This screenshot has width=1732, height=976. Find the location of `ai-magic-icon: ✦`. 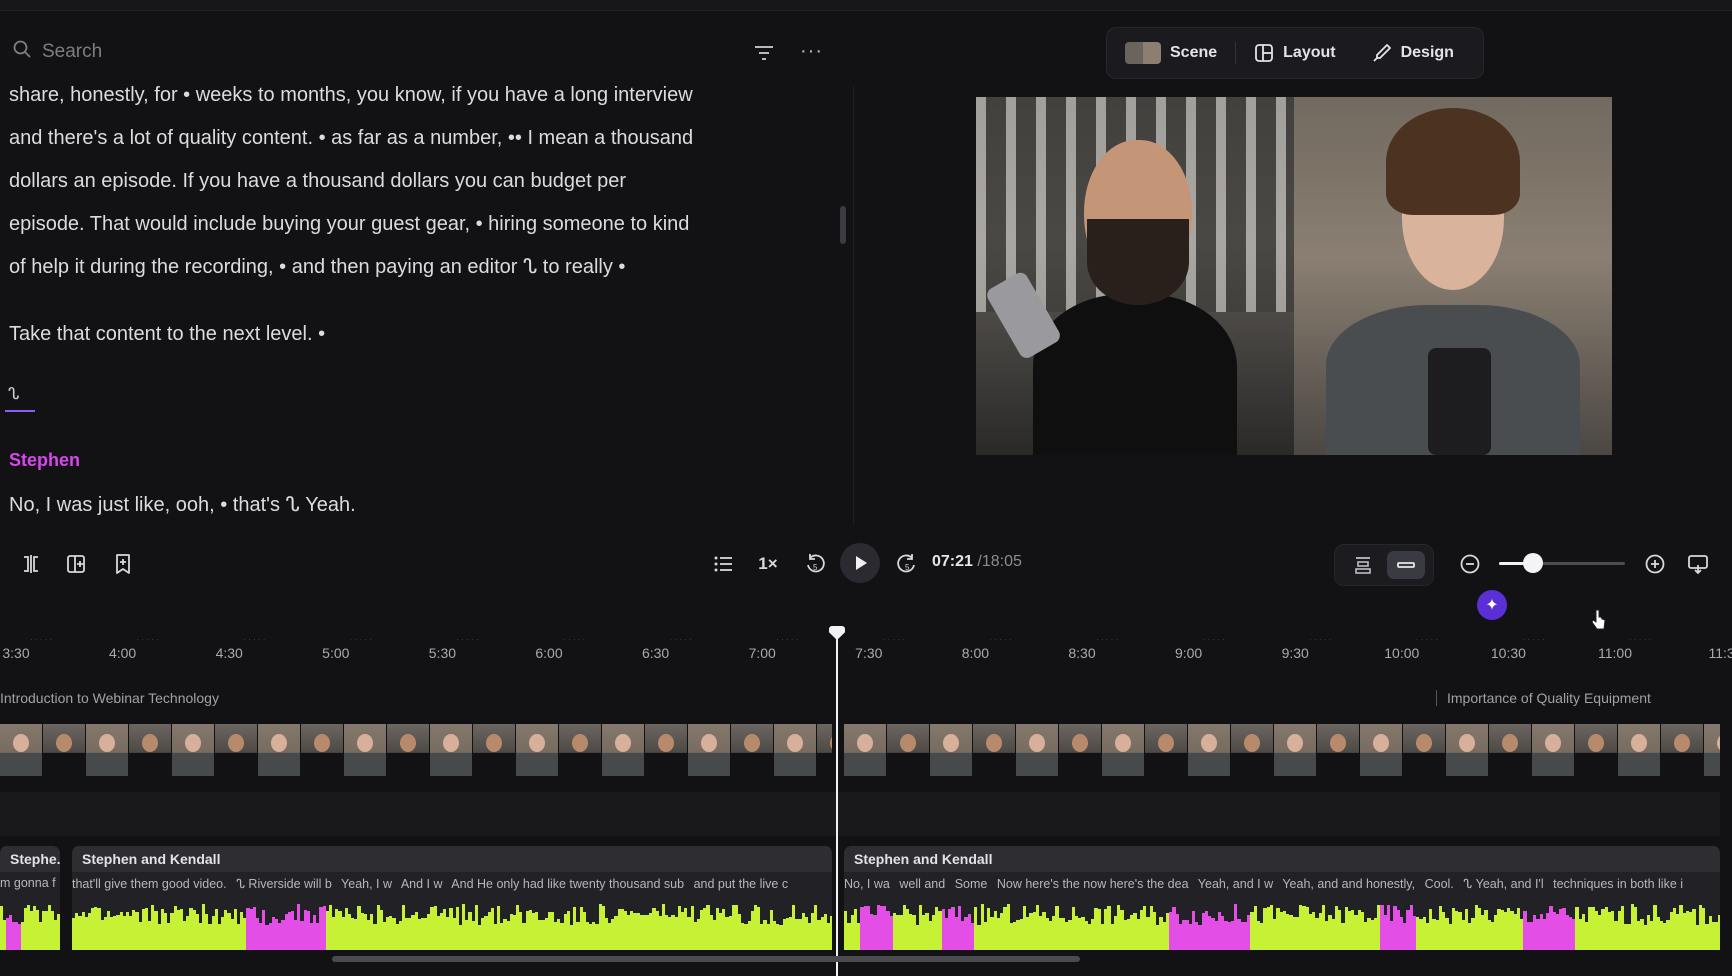

ai-magic-icon: ✦ is located at coordinates (1492, 605).